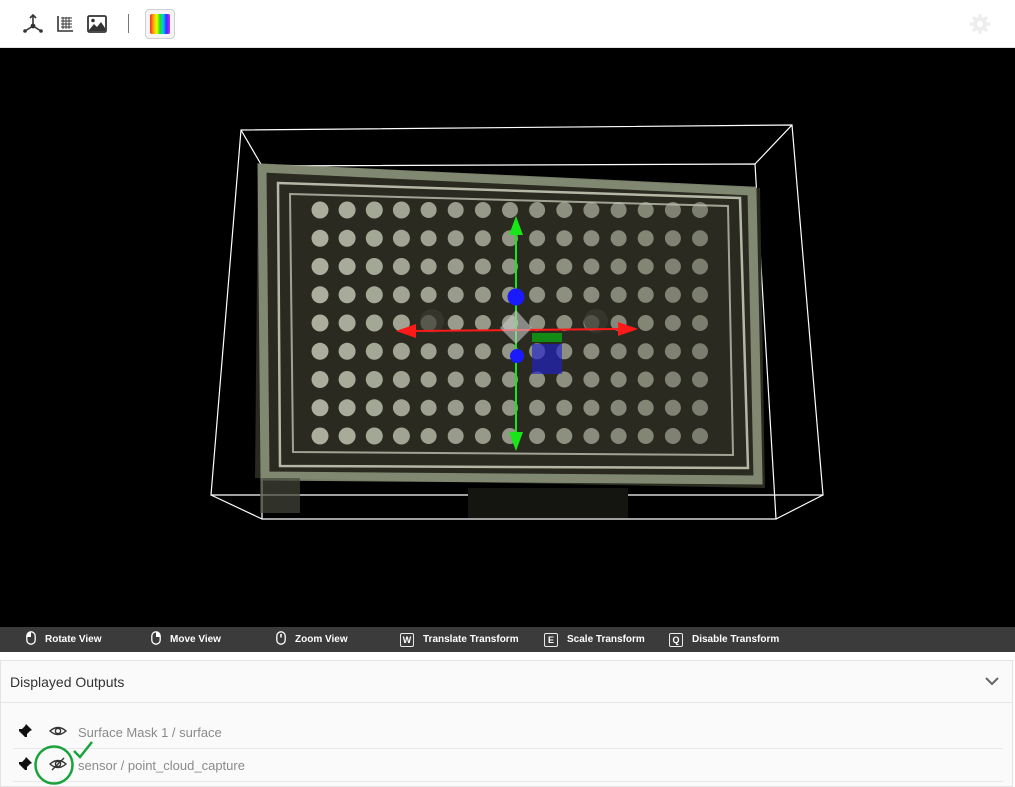 This screenshot has width=1015, height=787. Describe the element at coordinates (471, 639) in the screenshot. I see `hint-label: Translate Transform` at that location.